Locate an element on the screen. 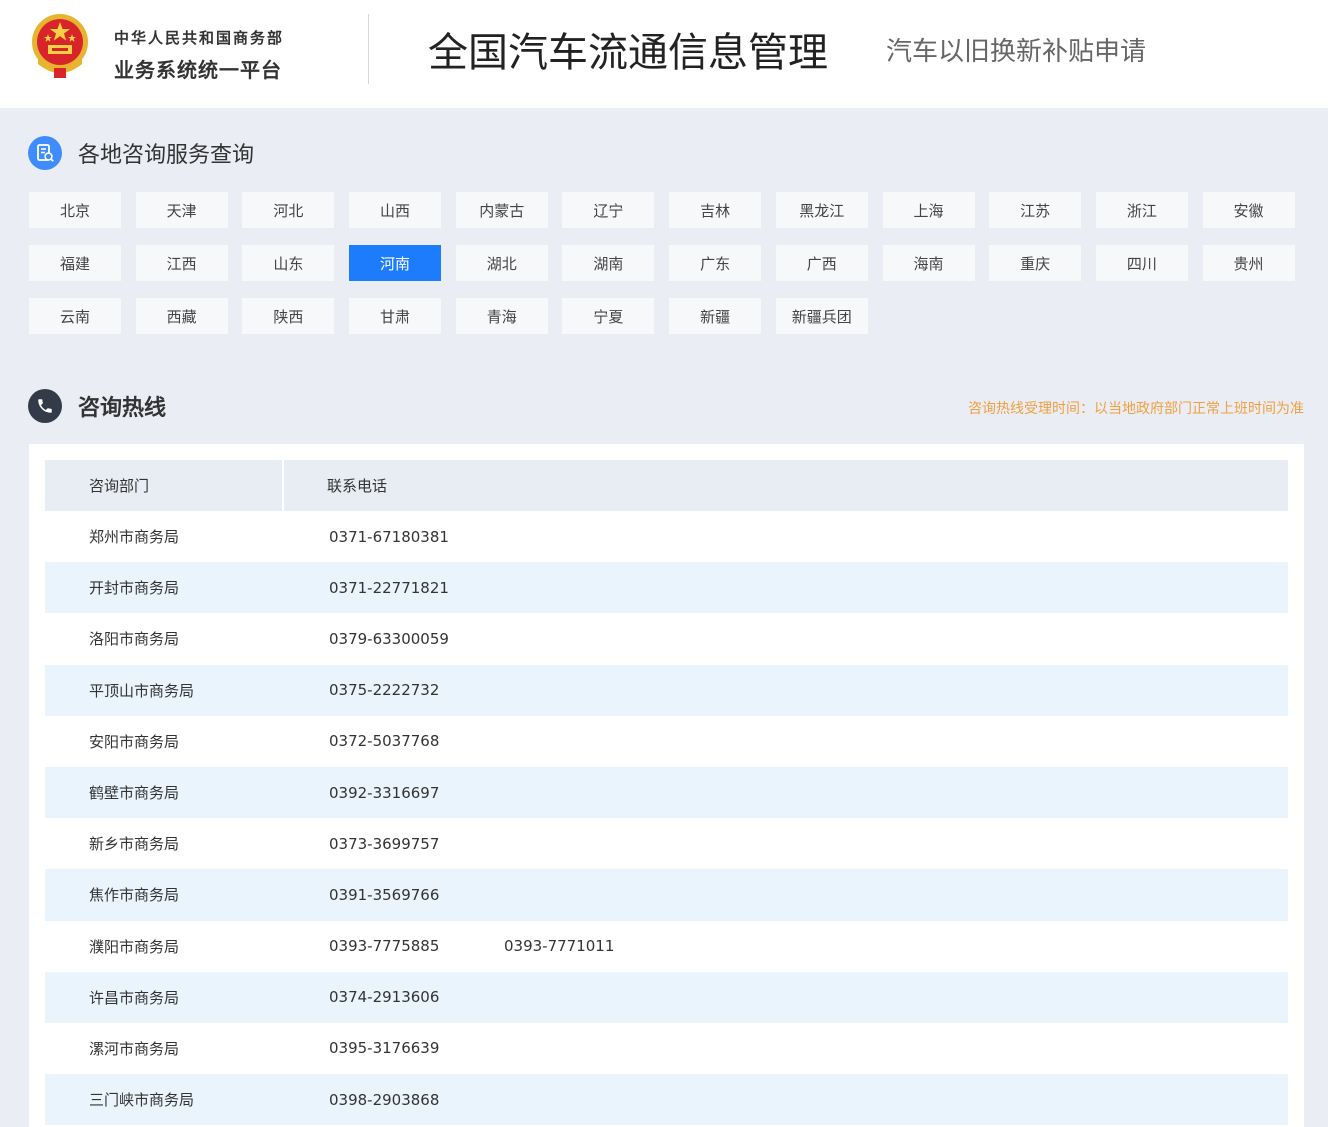 This screenshot has width=1328, height=1127. region-button: 福建 is located at coordinates (75, 263).